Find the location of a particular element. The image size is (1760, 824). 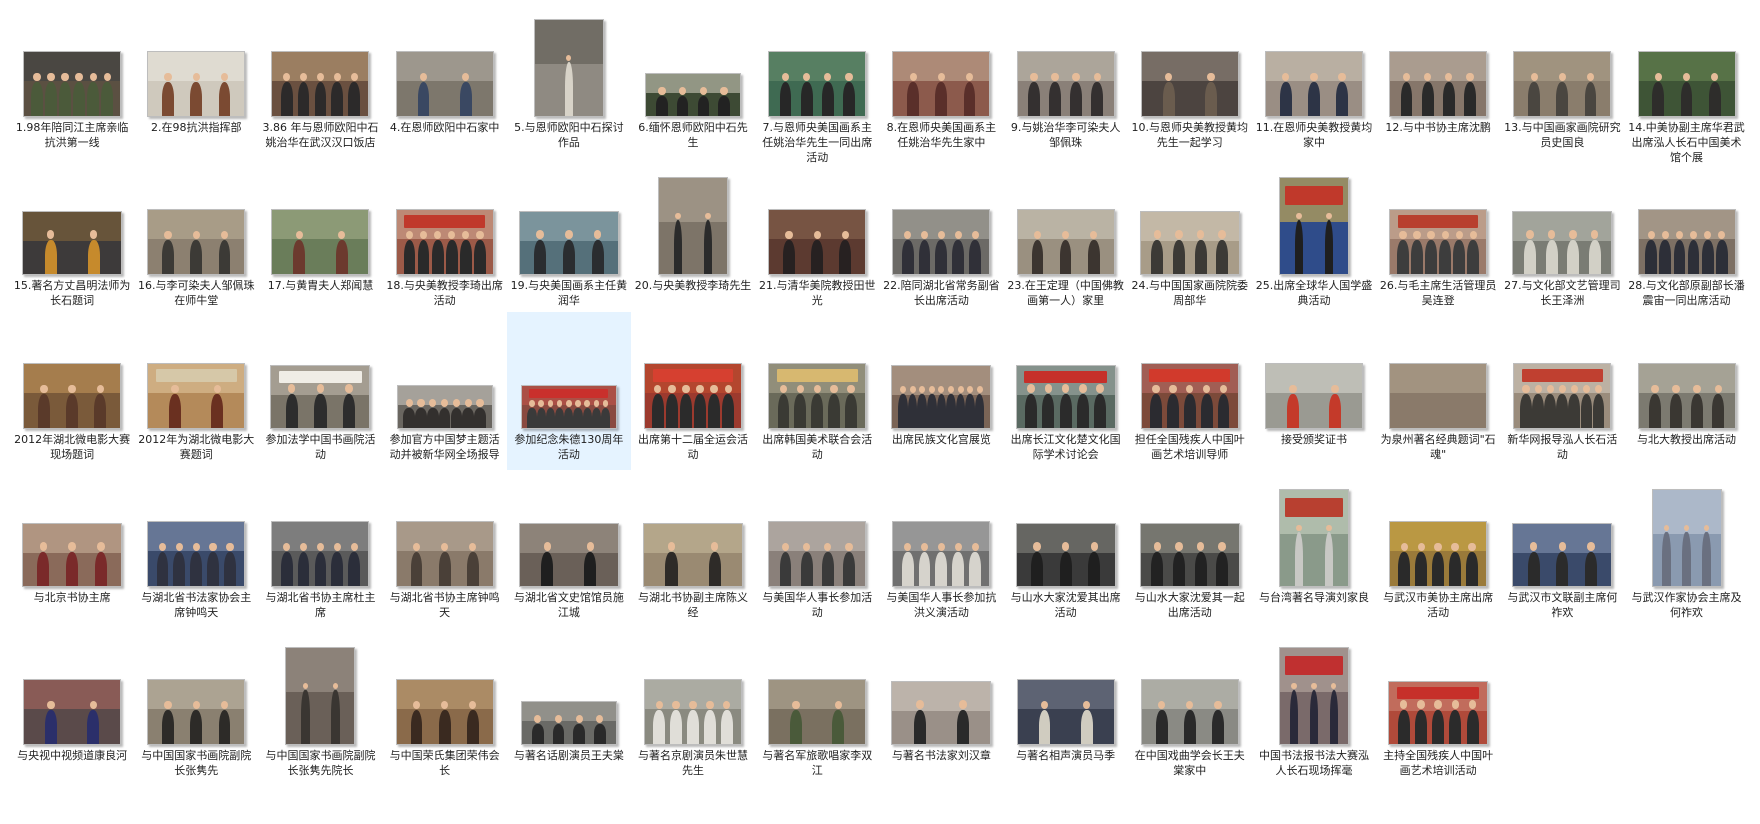

file-item: 21.与清华美院教授田世光 is located at coordinates (817, 235).